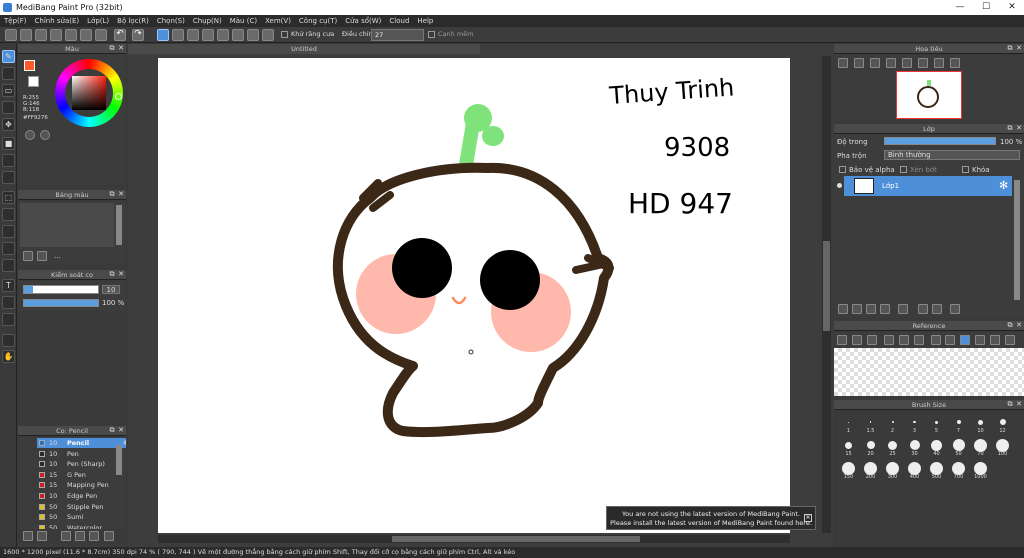  Describe the element at coordinates (826, 294) in the screenshot. I see `canvas-vertical-scrollbar` at that location.